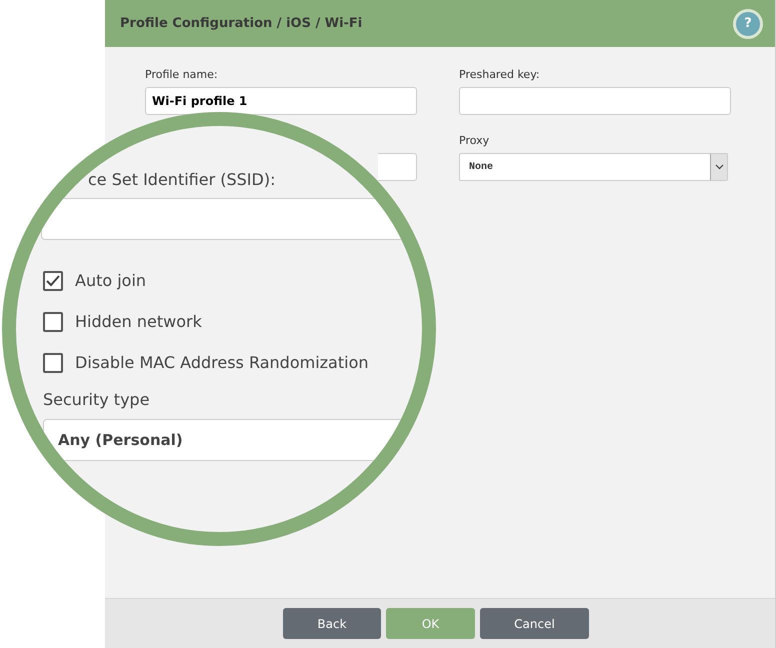 This screenshot has height=648, width=776. What do you see at coordinates (97, 400) in the screenshot?
I see `field-label: Security type` at bounding box center [97, 400].